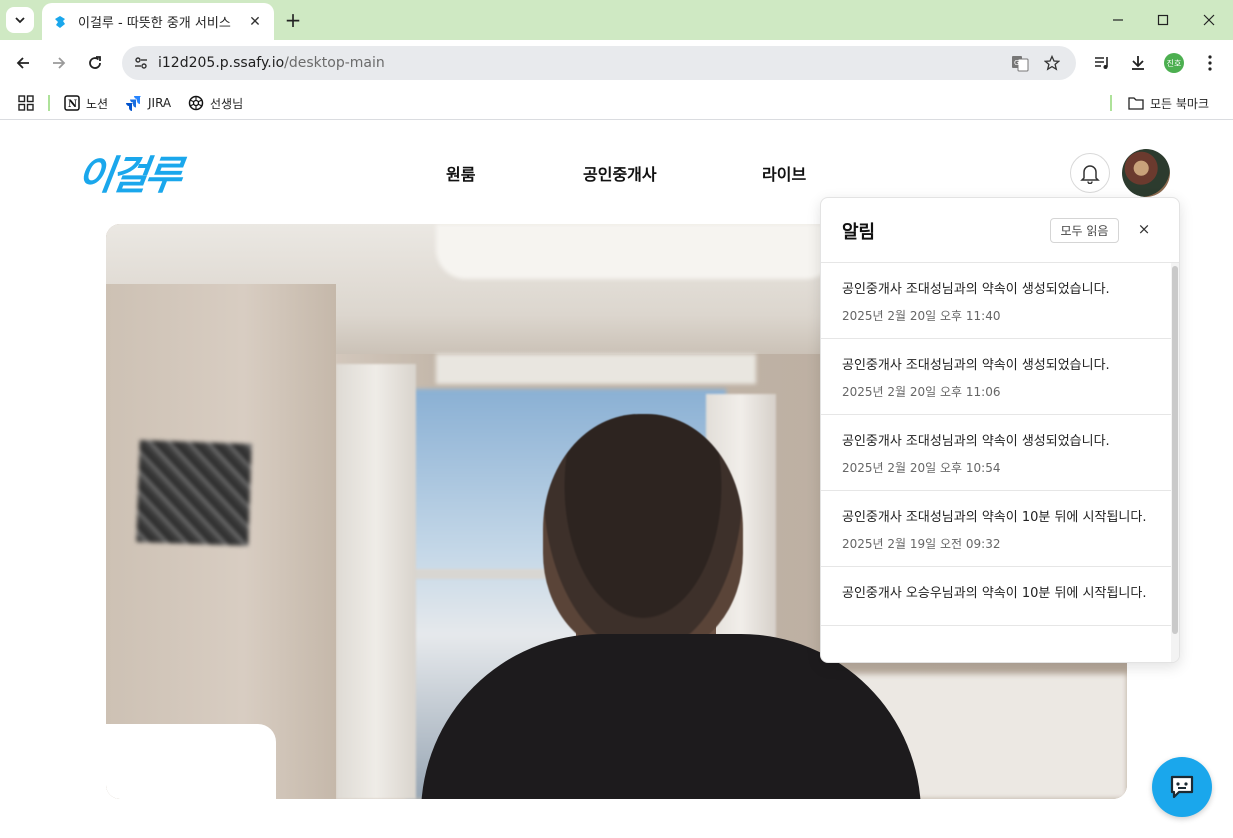 The width and height of the screenshot is (1233, 838). I want to click on bookmark-label: 선생님, so click(227, 103).